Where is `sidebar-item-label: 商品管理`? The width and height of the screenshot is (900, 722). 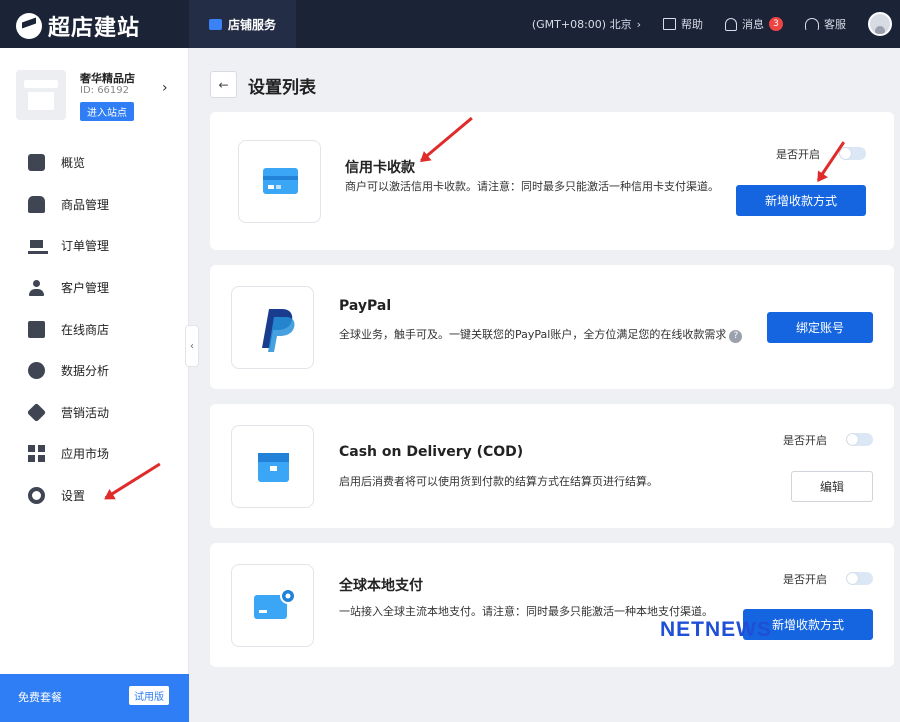 sidebar-item-label: 商品管理 is located at coordinates (85, 204).